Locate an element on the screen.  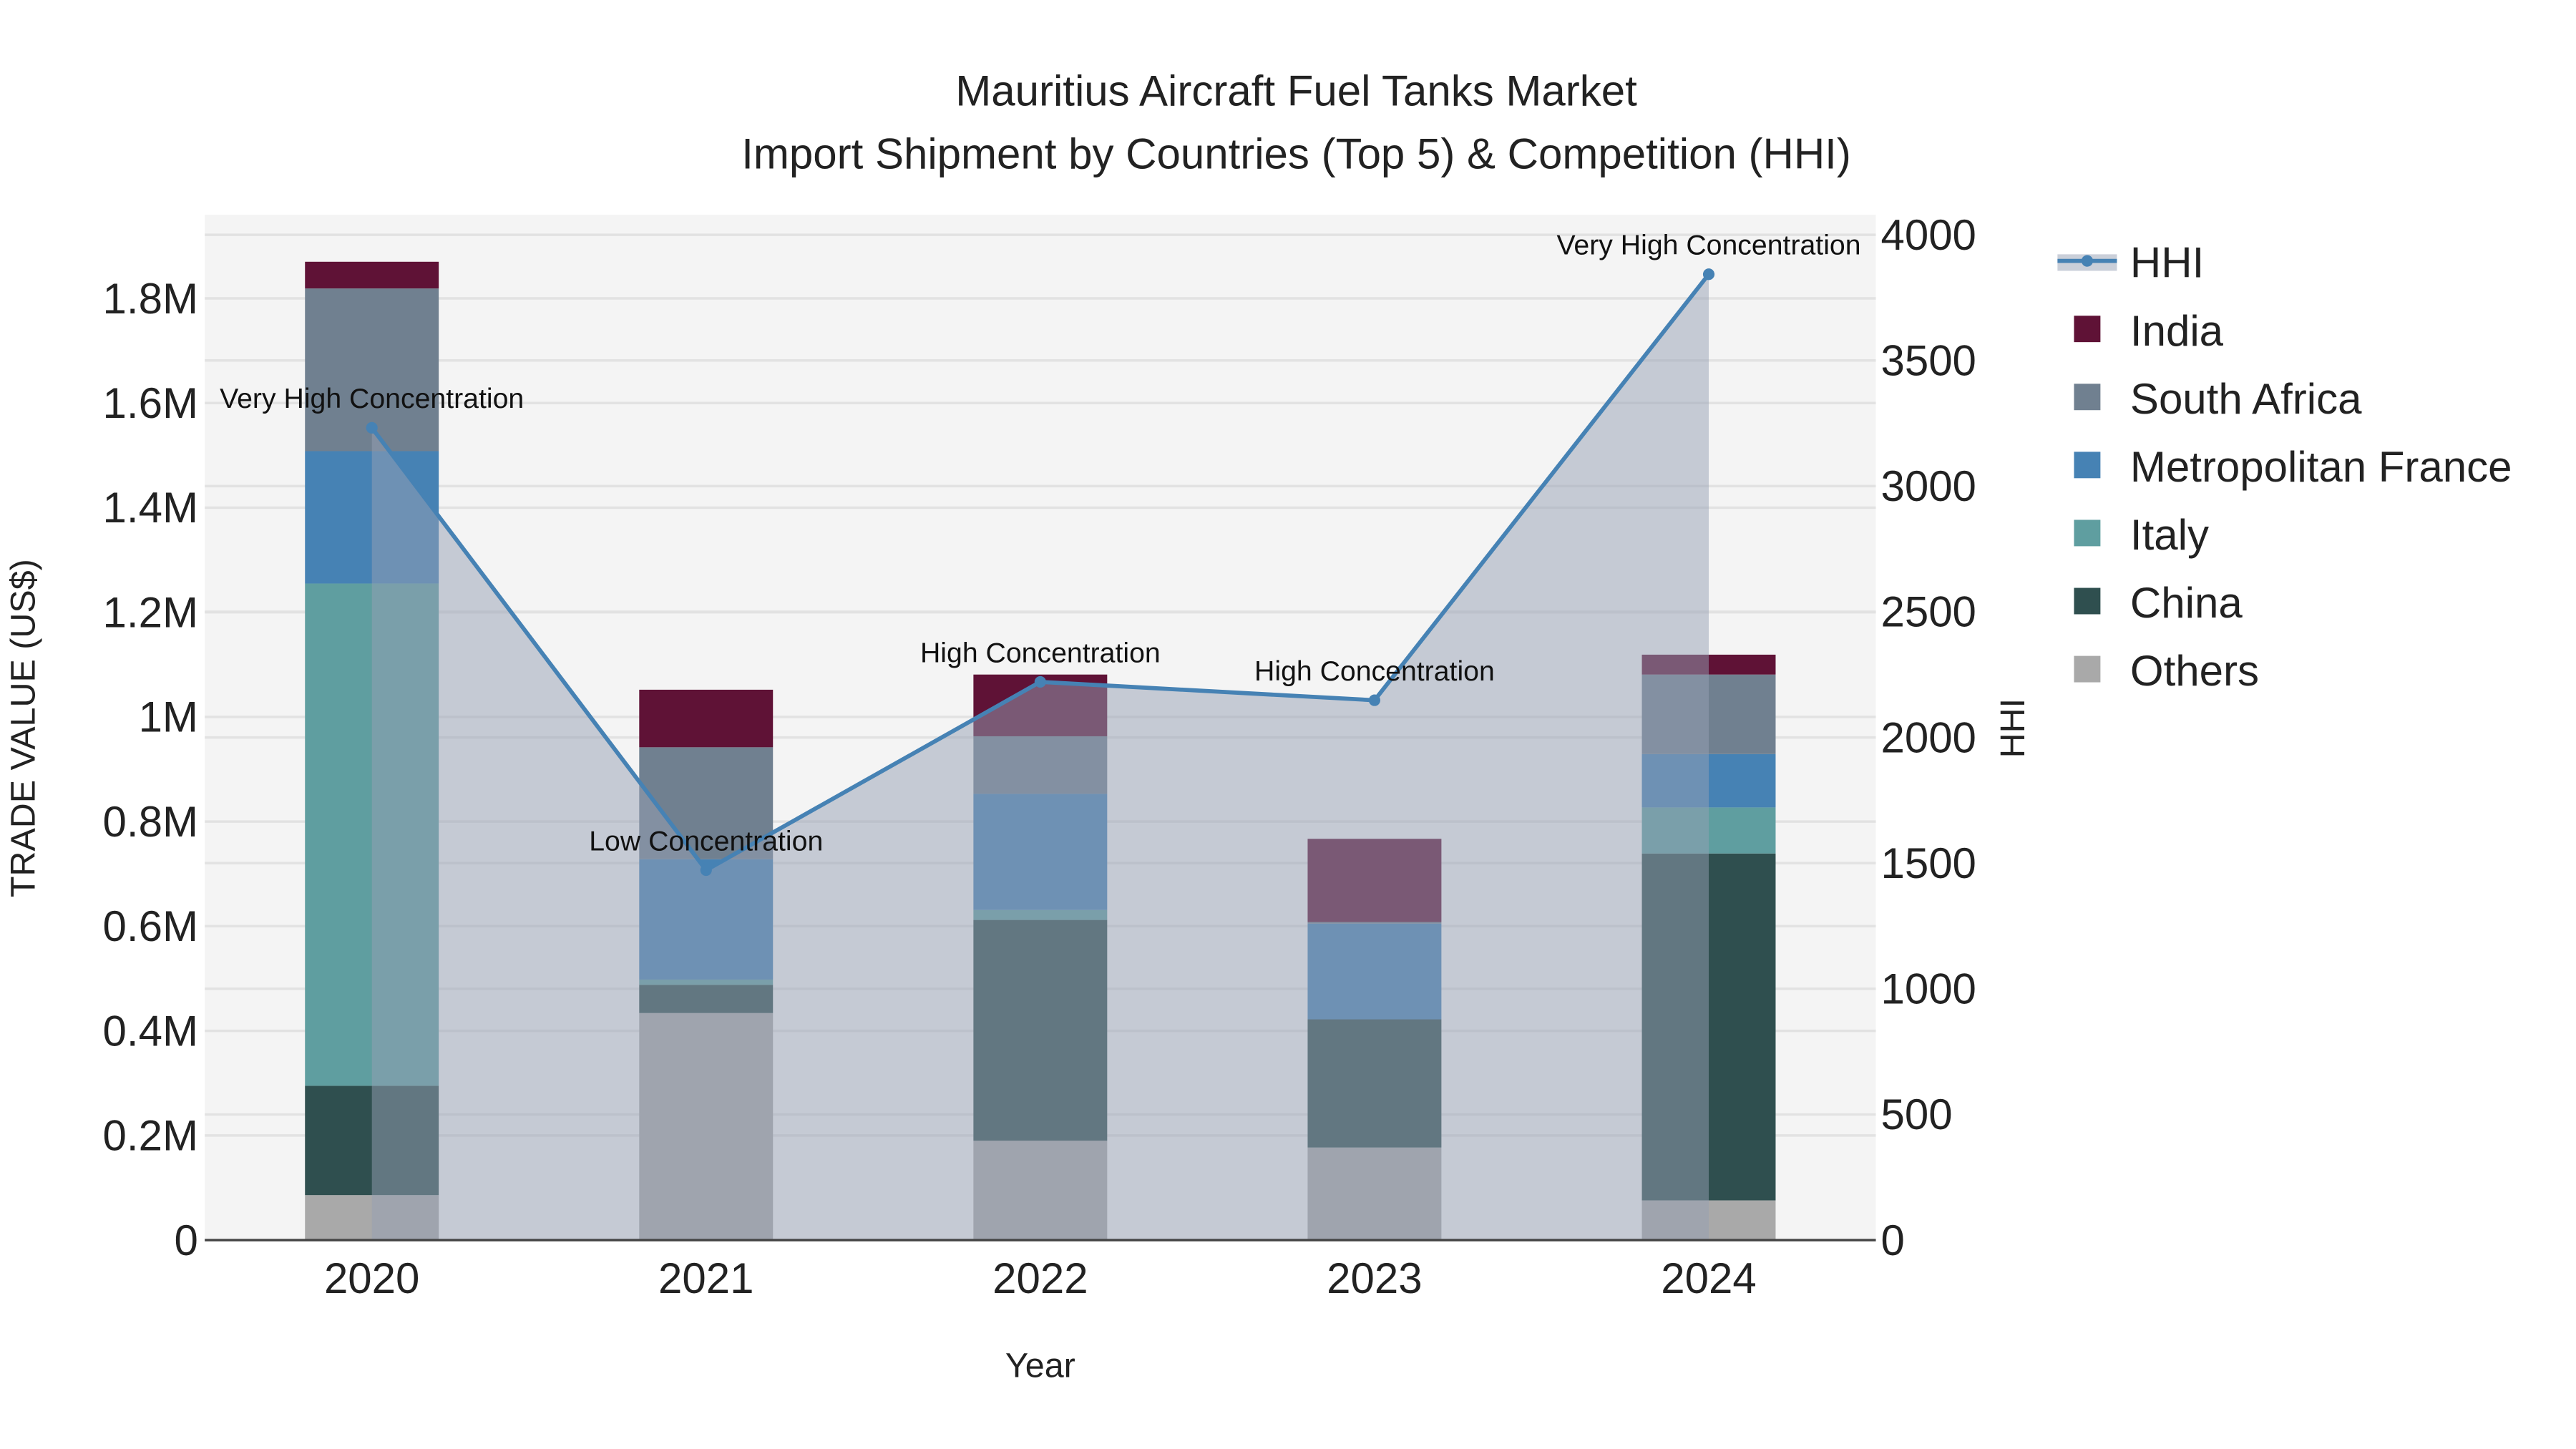
hhi-point-2023 is located at coordinates (1374, 700).